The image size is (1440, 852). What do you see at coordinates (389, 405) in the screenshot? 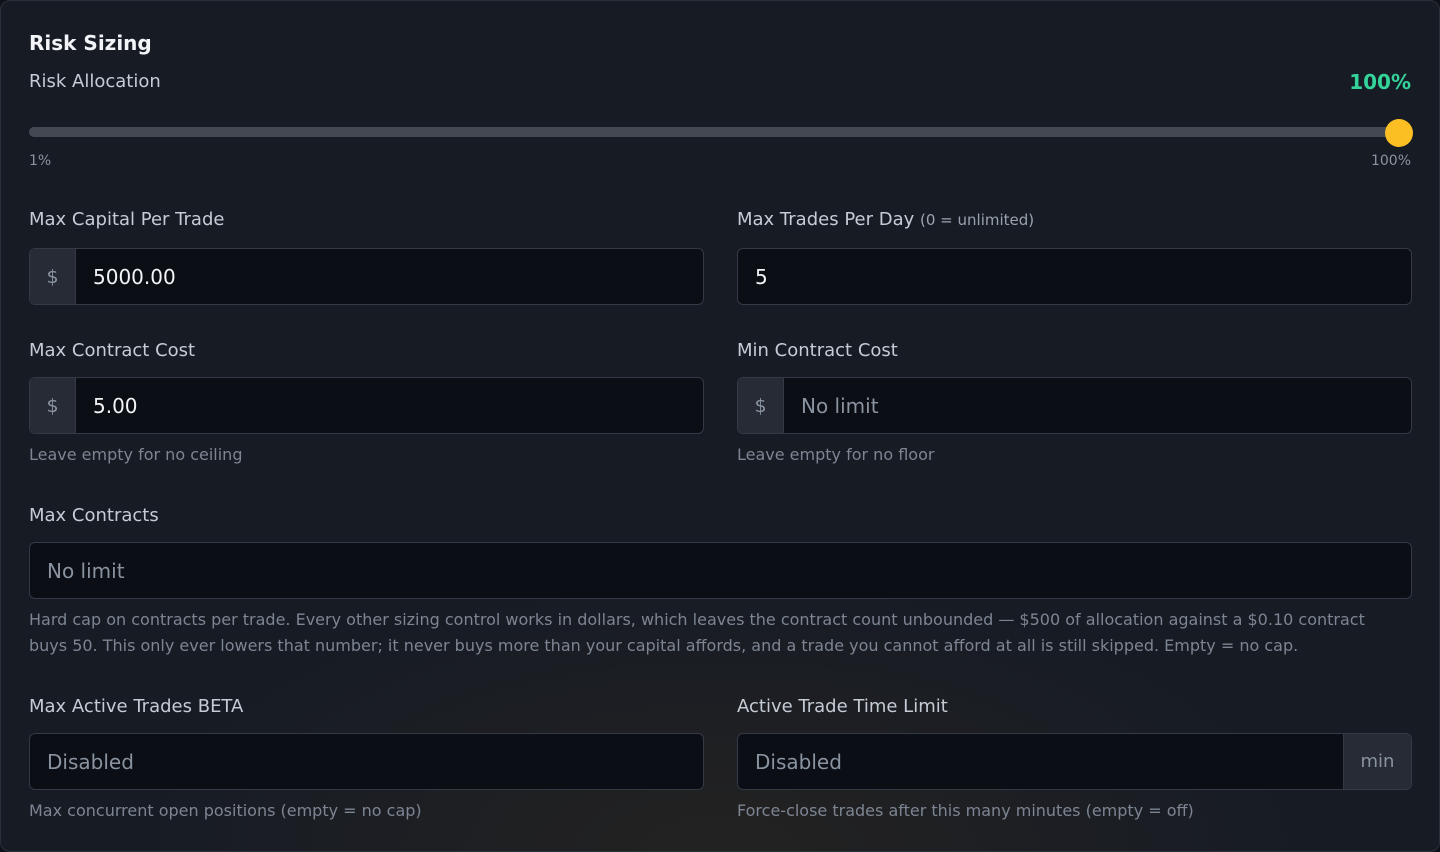
I see `max-contract-cost-input` at bounding box center [389, 405].